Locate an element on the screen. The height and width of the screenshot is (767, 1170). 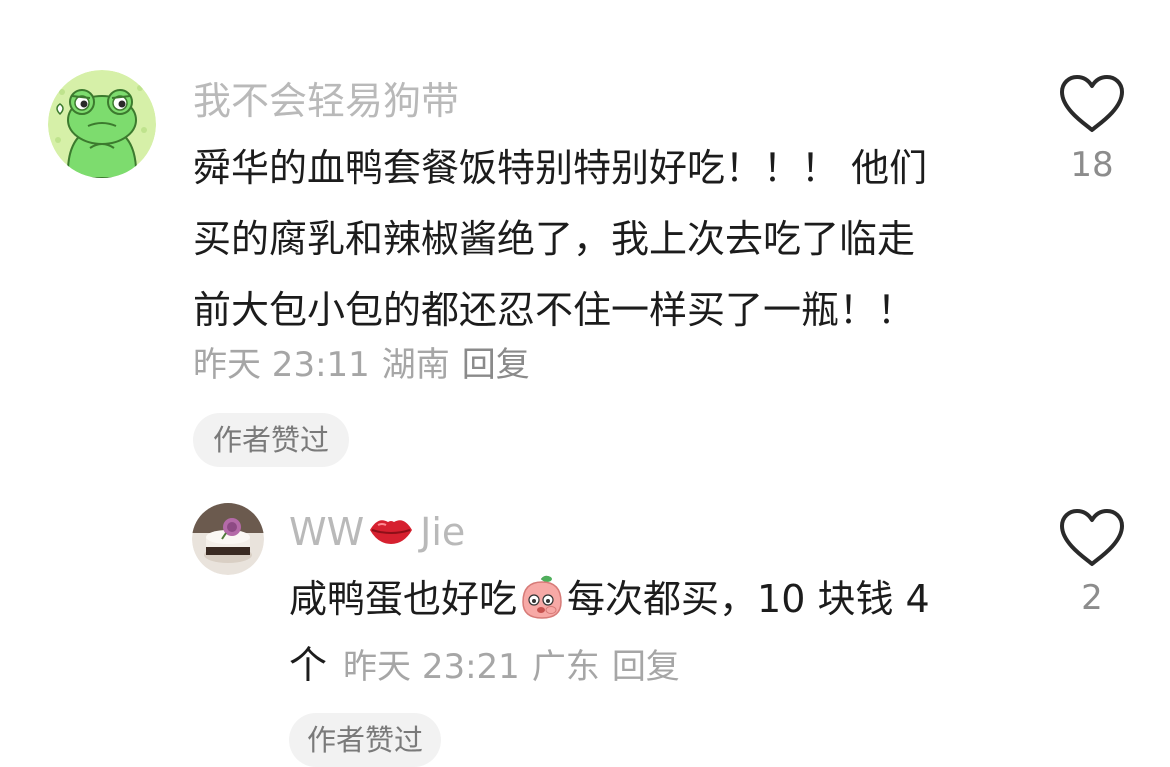
cake-avatar-icon is located at coordinates (228, 539).